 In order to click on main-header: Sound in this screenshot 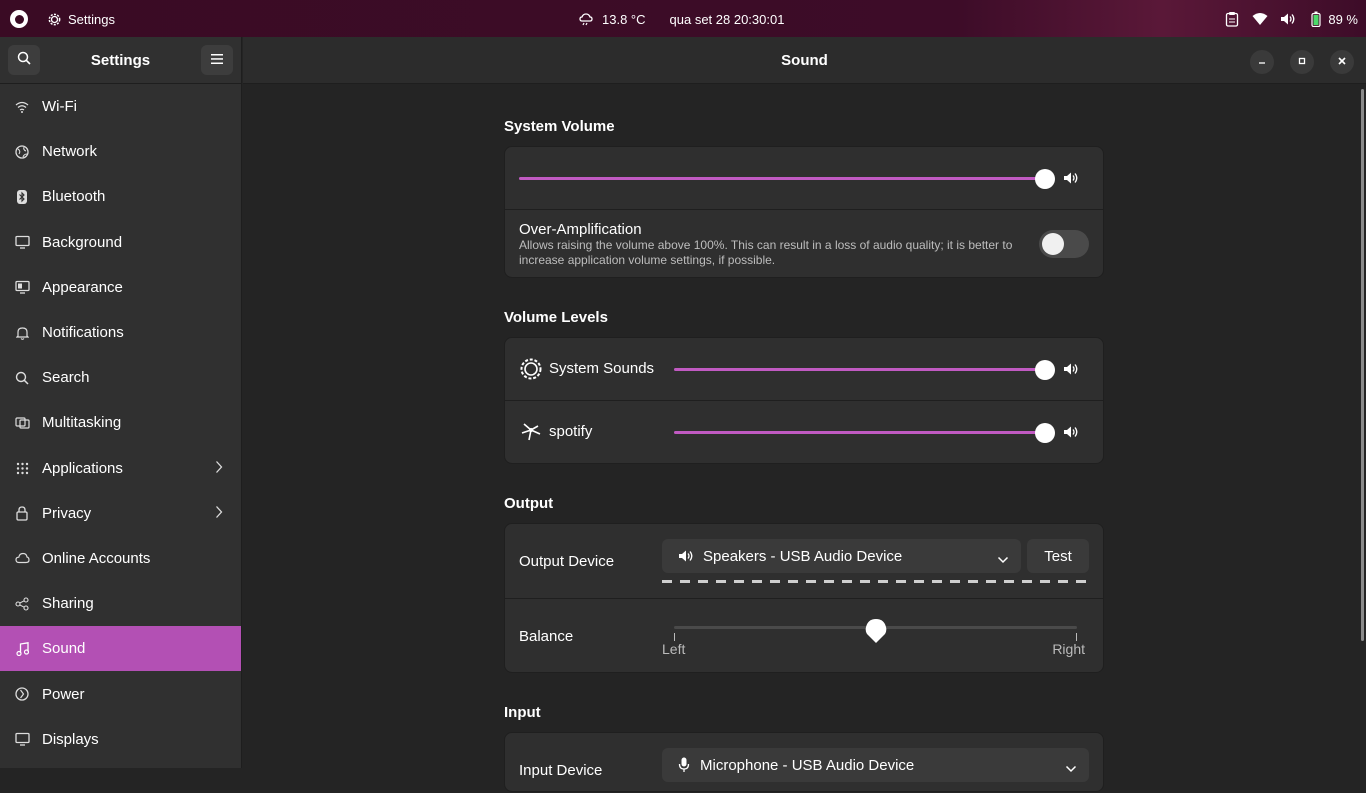, I will do `click(804, 60)`.